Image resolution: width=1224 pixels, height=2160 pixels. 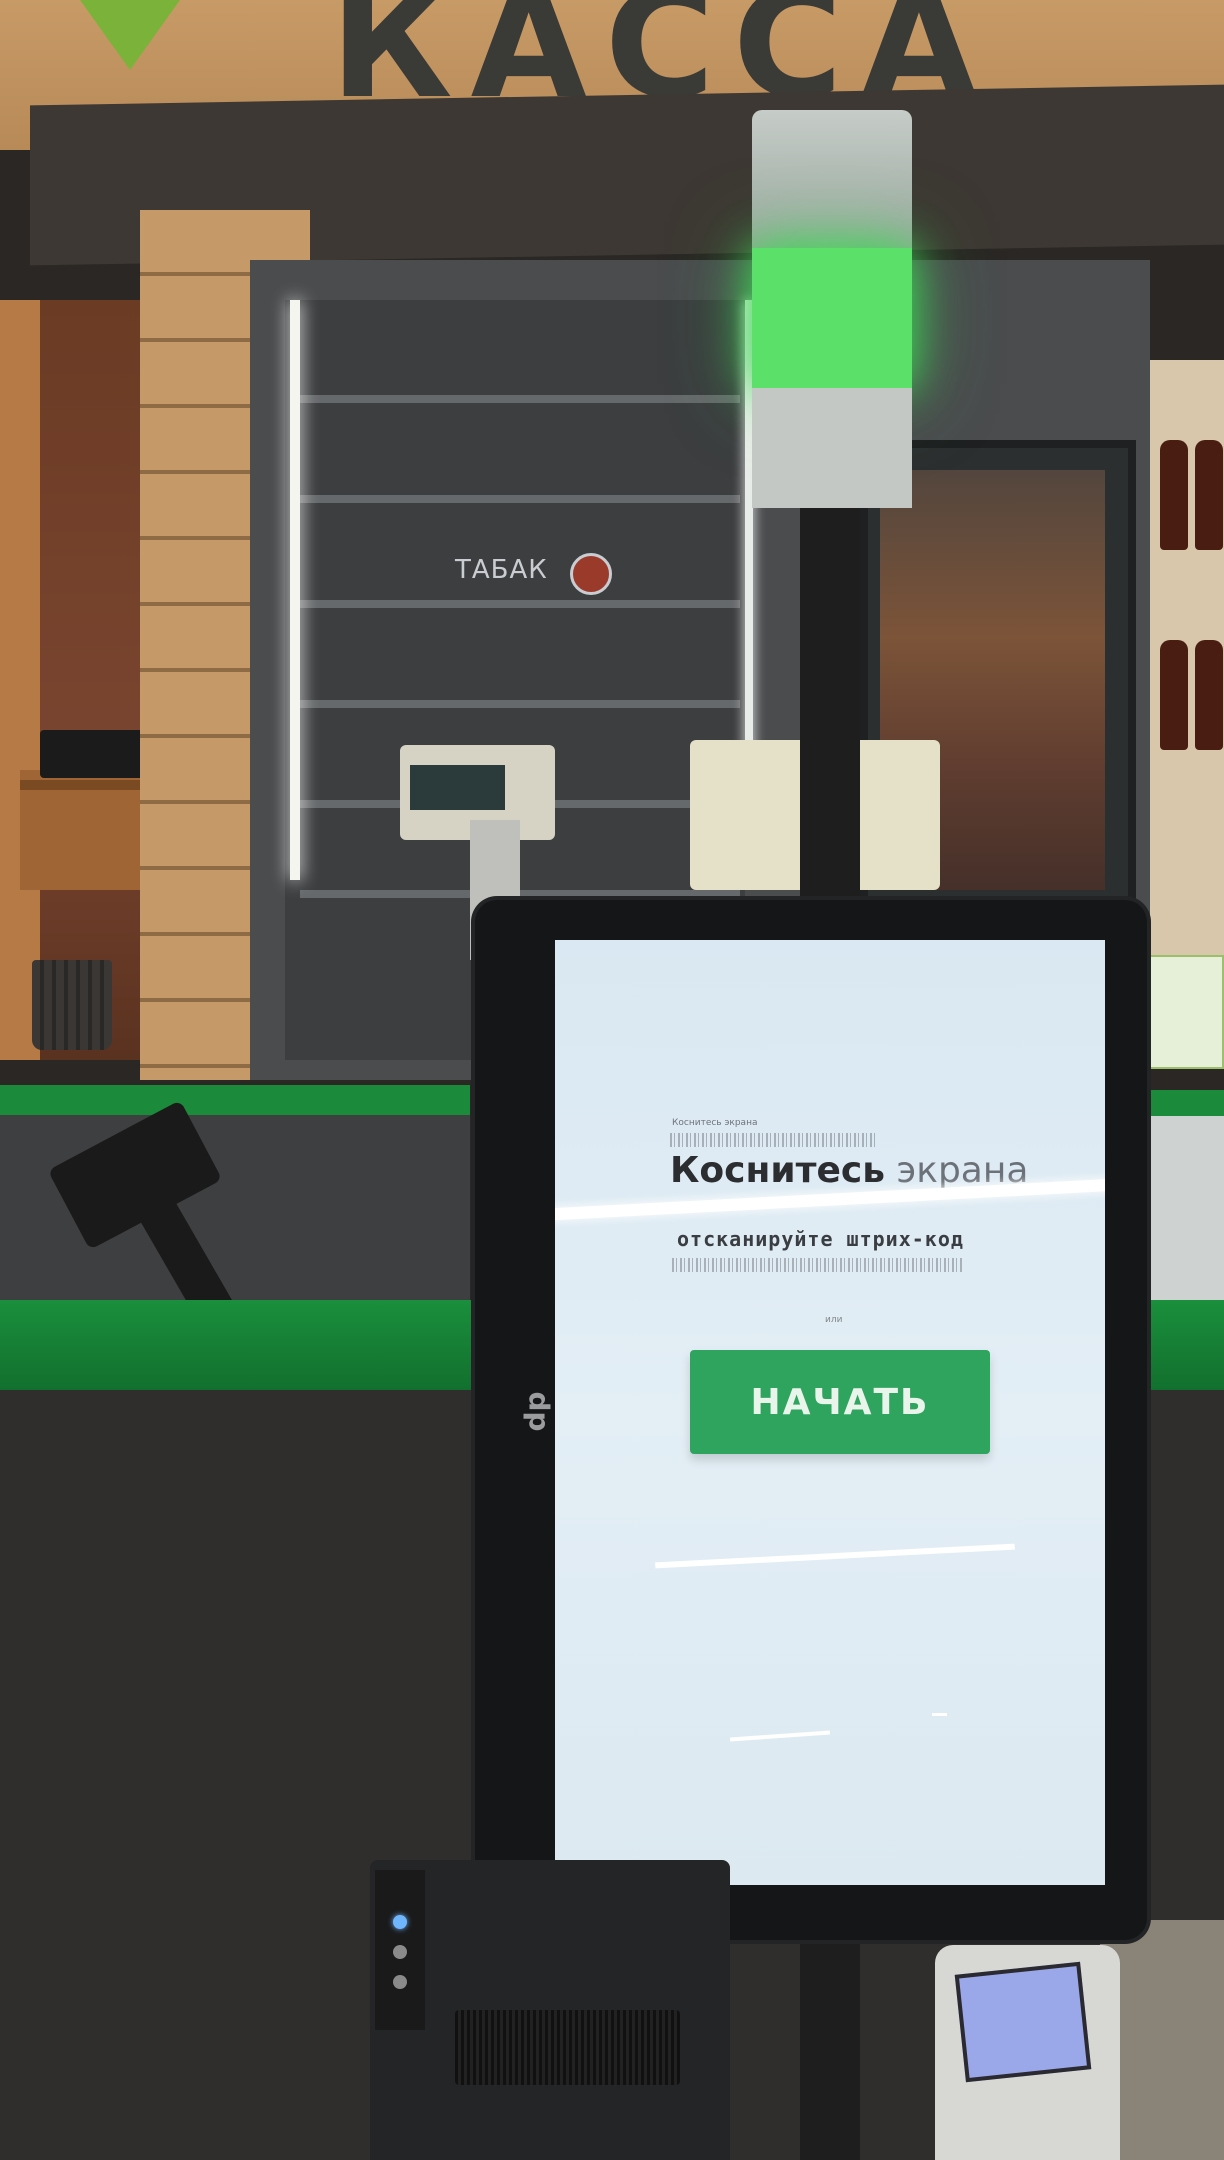 I want to click on led-strip-left, so click(x=295, y=590).